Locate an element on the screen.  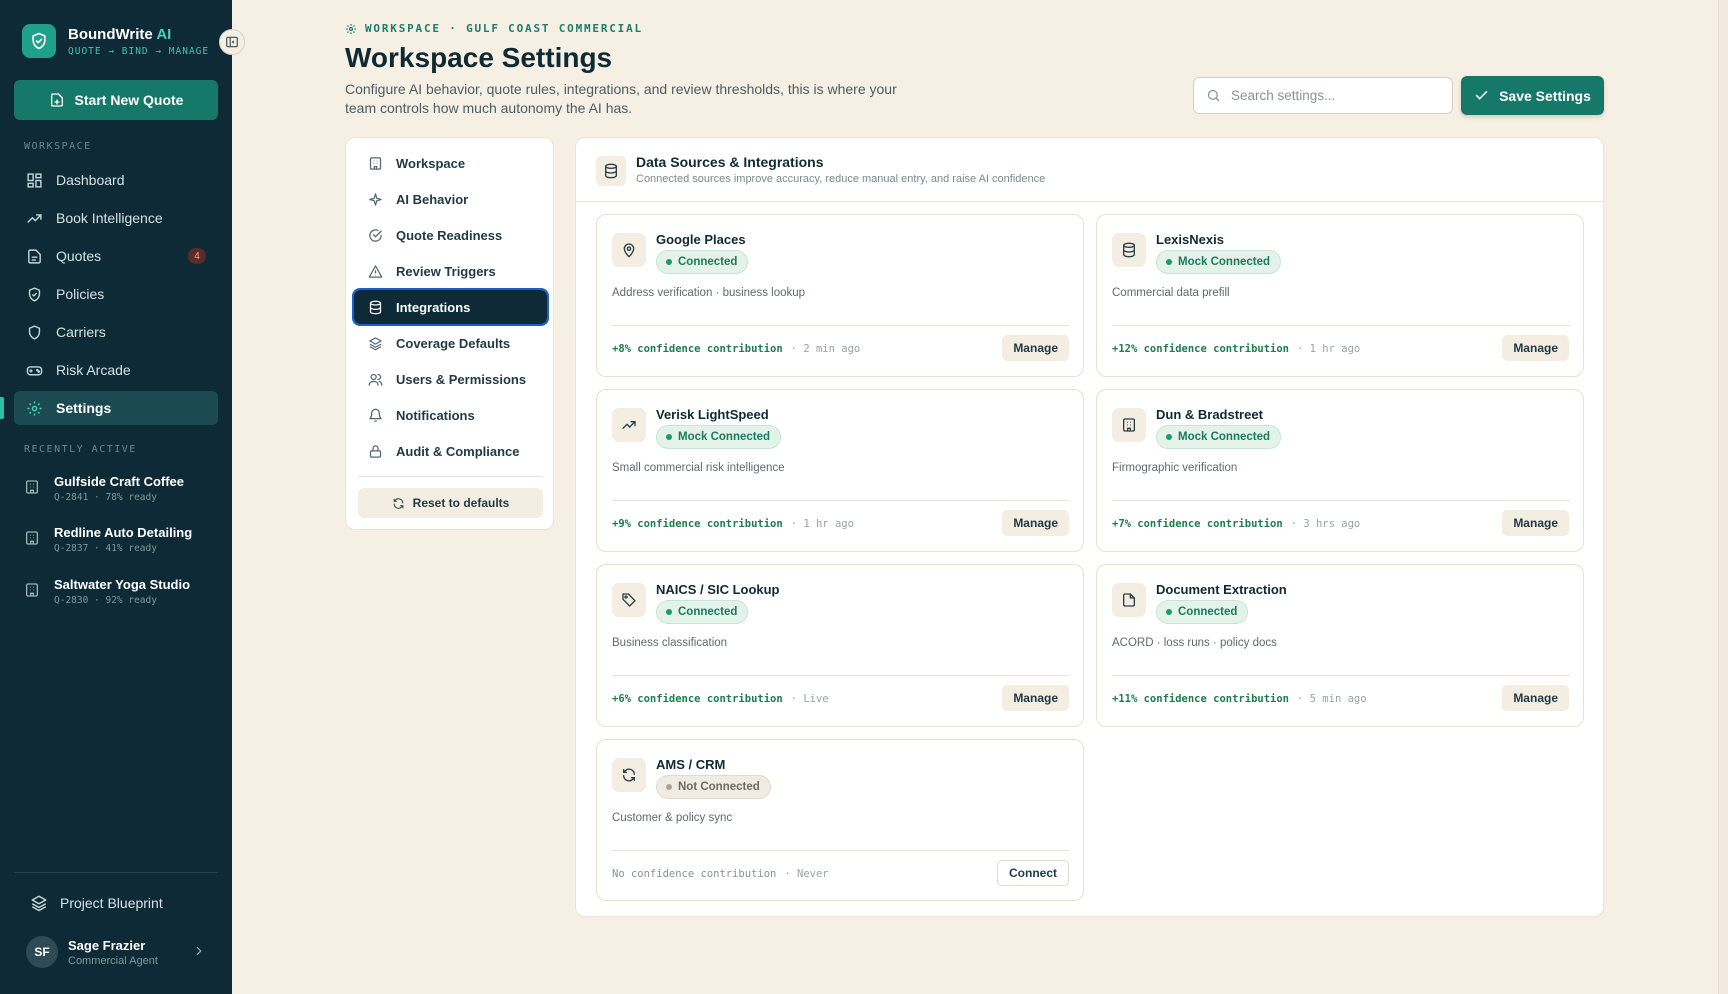
status-badge: Connected is located at coordinates (702, 262).